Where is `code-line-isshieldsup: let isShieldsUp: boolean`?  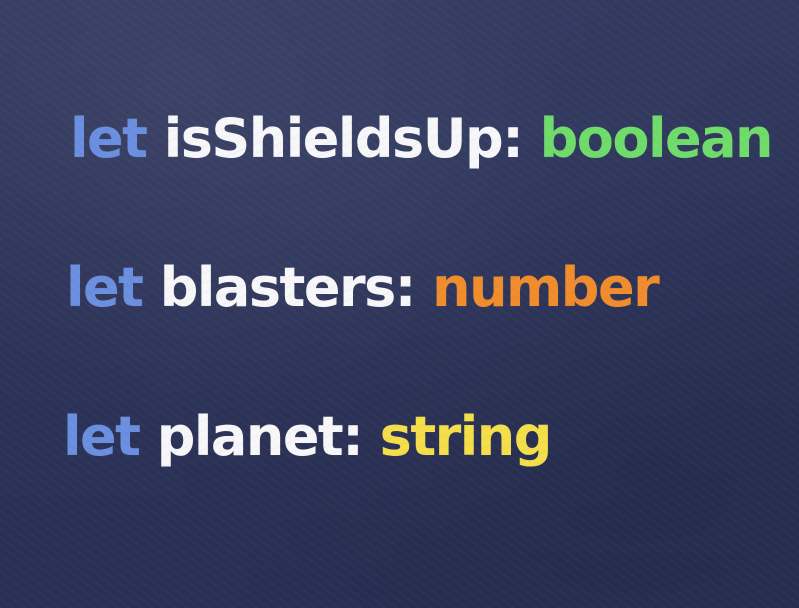 code-line-isshieldsup: let isShieldsUp: boolean is located at coordinates (421, 139).